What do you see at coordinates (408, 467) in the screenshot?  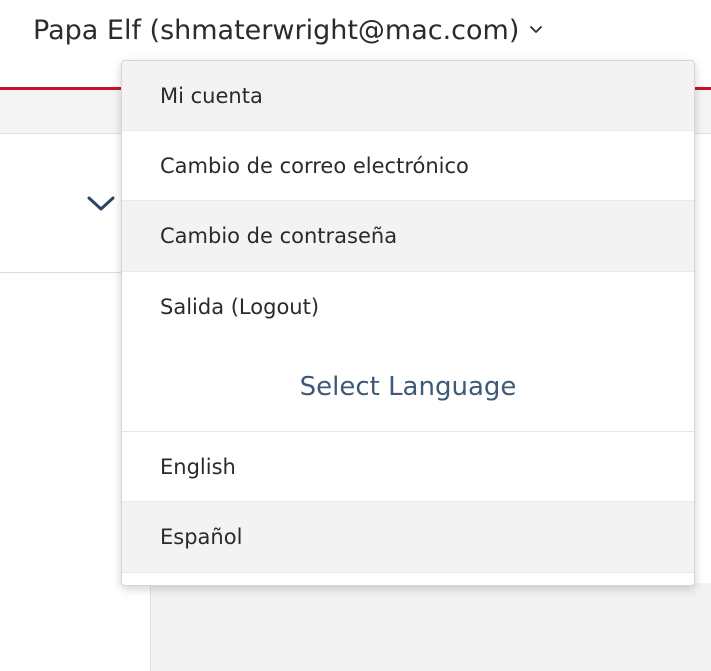 I see `language-option-english: English` at bounding box center [408, 467].